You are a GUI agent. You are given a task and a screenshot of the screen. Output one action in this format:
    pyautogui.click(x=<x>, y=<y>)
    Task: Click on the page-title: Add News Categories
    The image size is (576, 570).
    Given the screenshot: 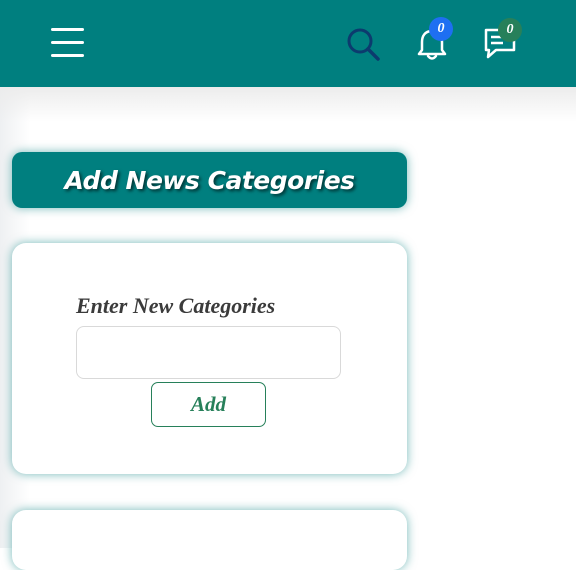 What is the action you would take?
    pyautogui.click(x=209, y=180)
    